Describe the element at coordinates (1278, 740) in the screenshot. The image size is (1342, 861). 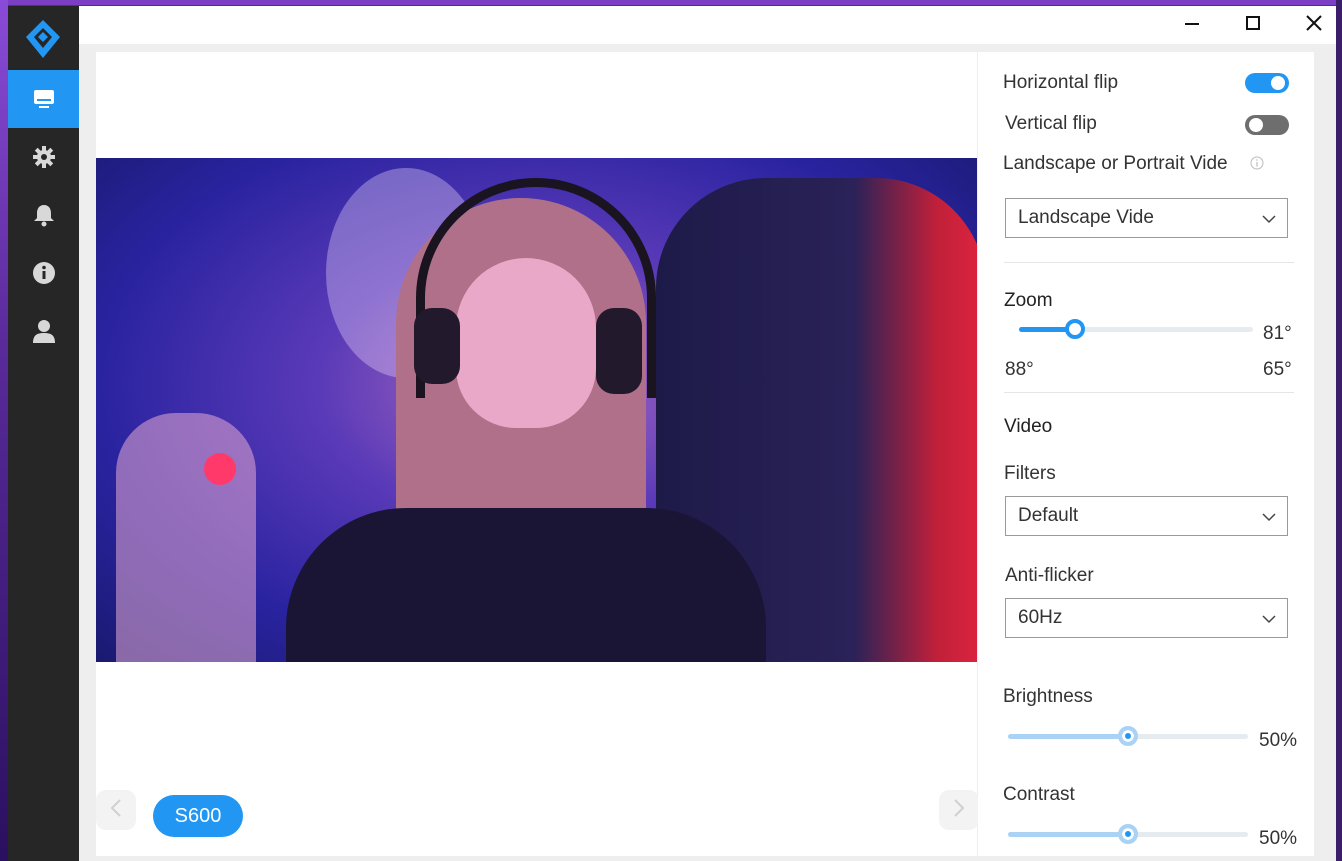
I see `brightness-value: 50%` at that location.